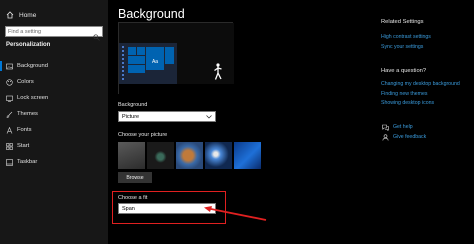 The image size is (474, 244). Describe the element at coordinates (155, 62) in the screenshot. I see `preview-sample-tile: Aa` at that location.